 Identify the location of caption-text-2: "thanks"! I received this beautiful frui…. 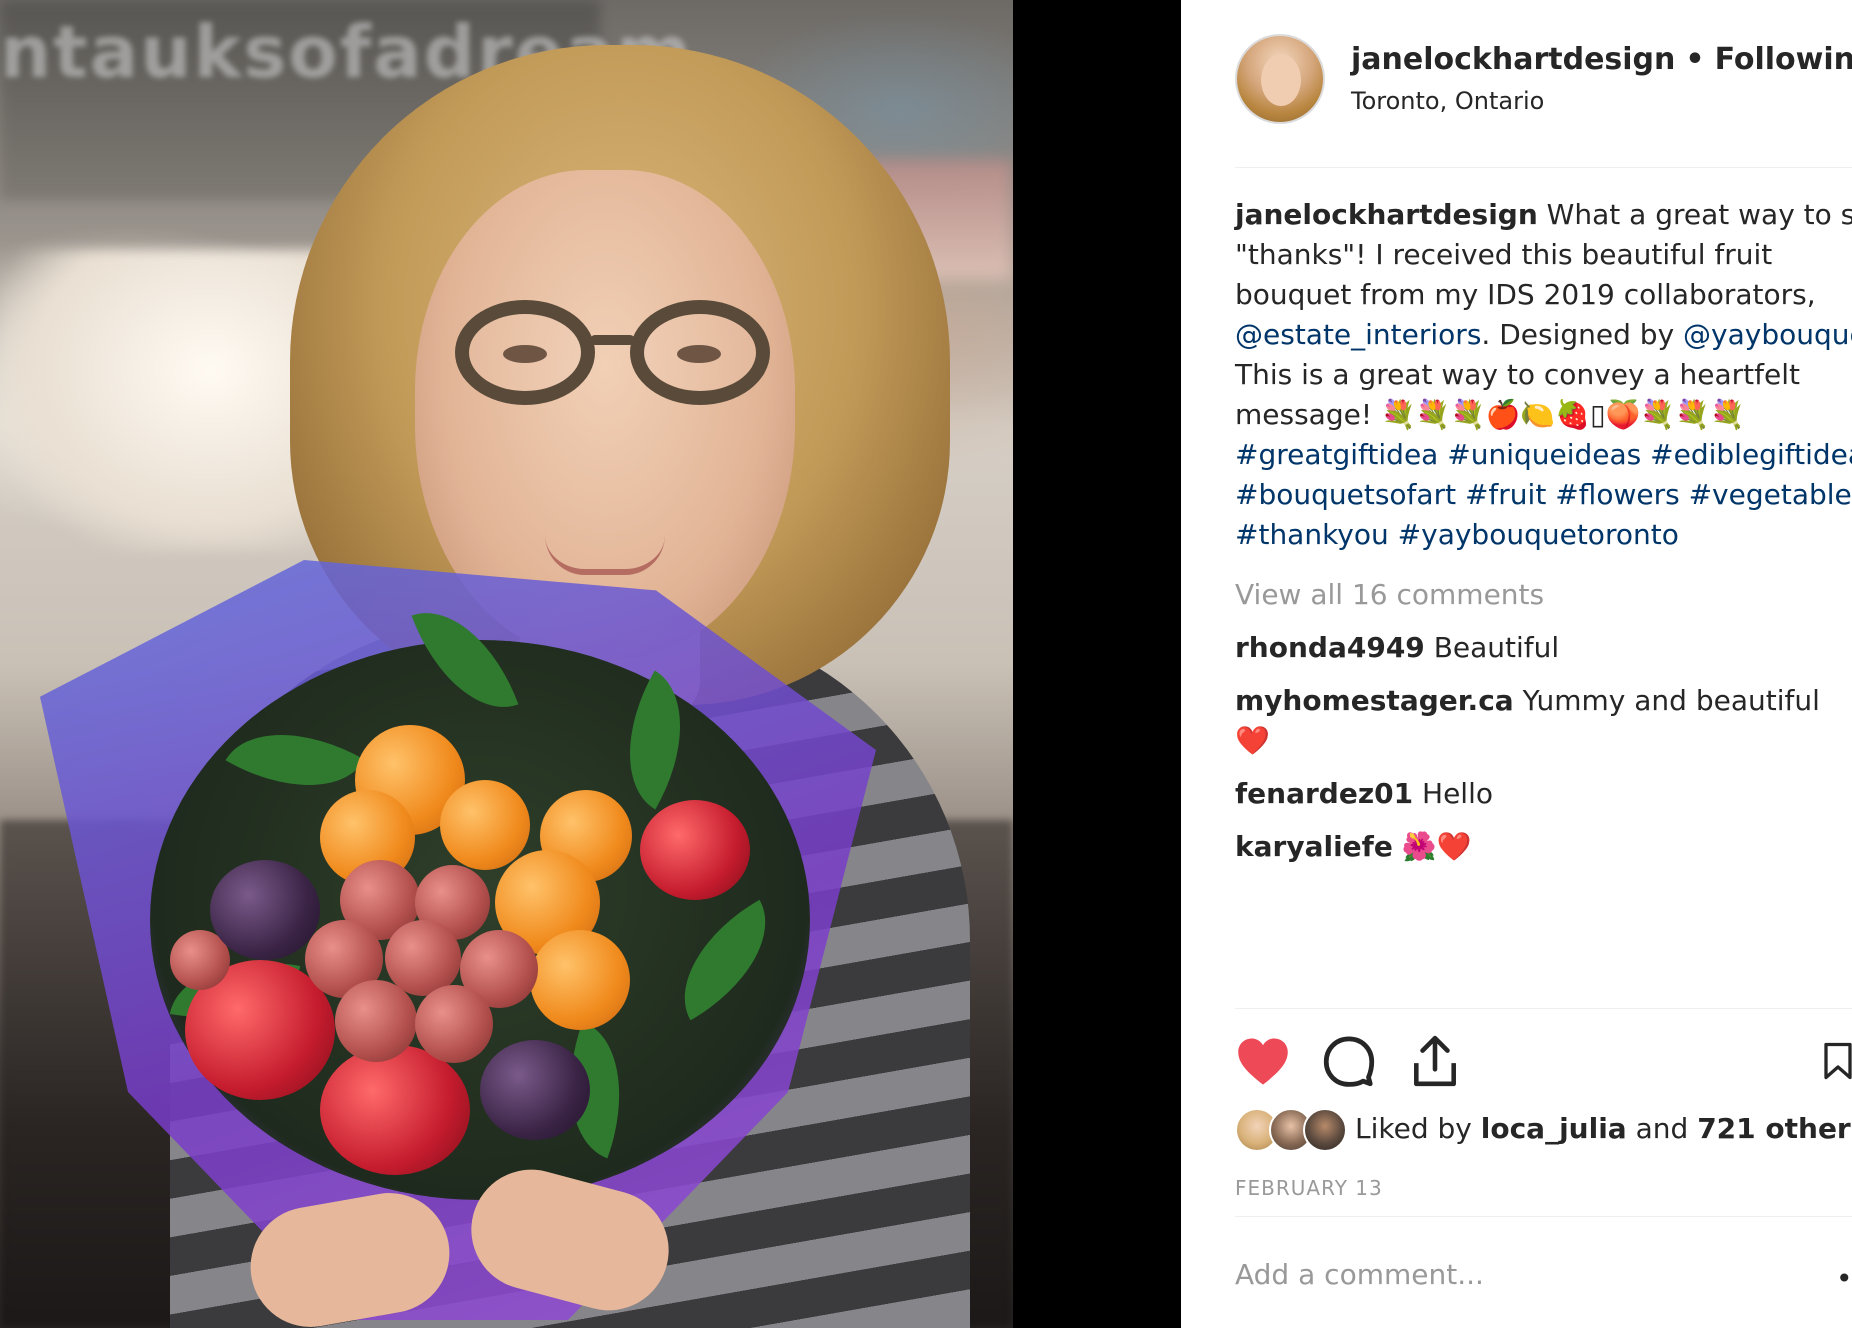
(1504, 254).